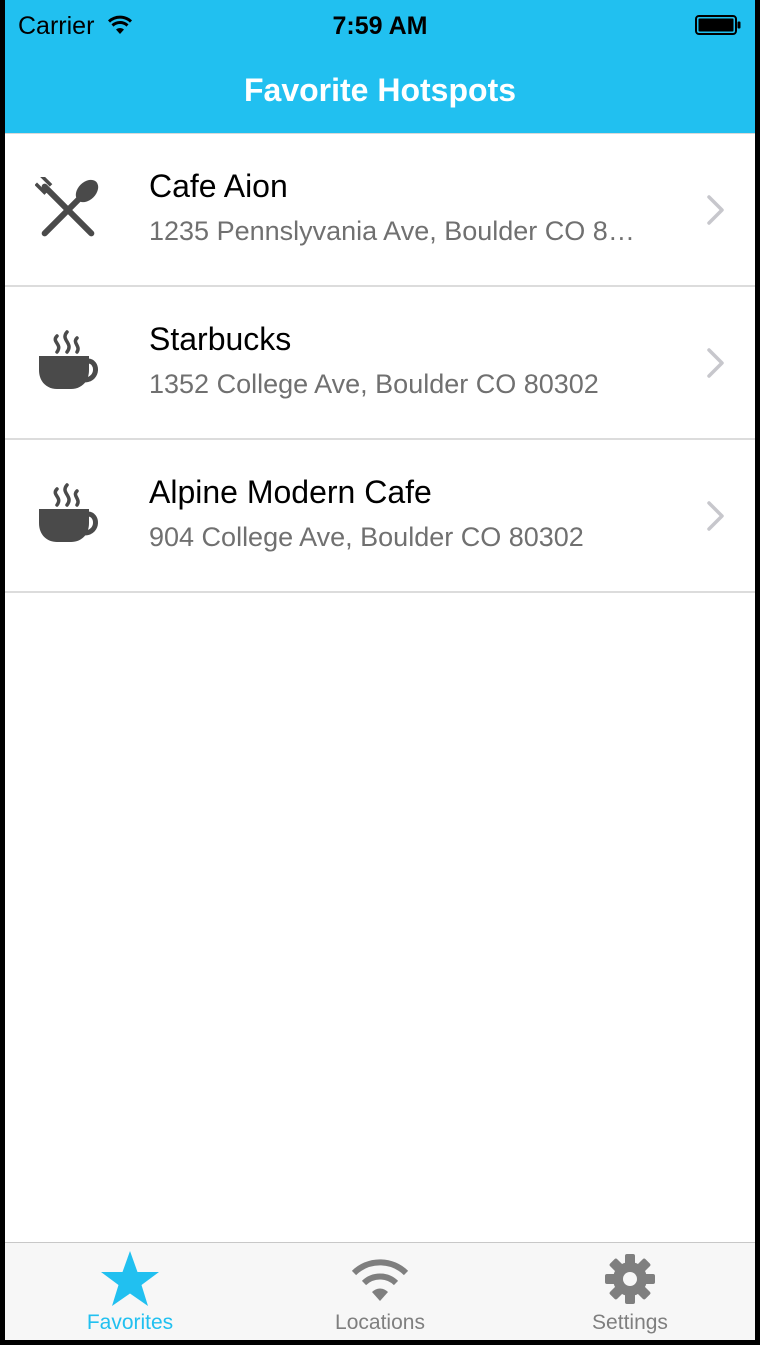 The width and height of the screenshot is (760, 1345). What do you see at coordinates (394, 231) in the screenshot?
I see `place-address: 1235 Pennslyvania Ave, Boulder CO 80302` at bounding box center [394, 231].